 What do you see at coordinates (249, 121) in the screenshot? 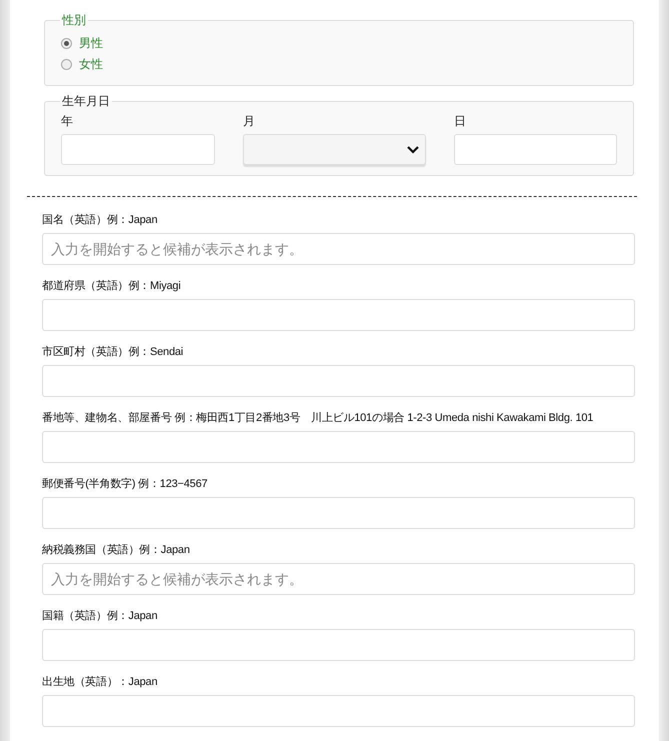
I see `field-label: 月` at bounding box center [249, 121].